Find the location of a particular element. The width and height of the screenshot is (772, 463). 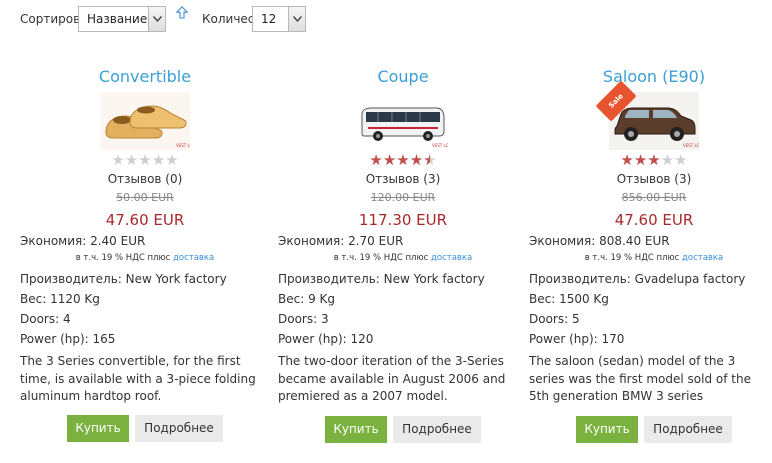

power: Power (hp): 170 is located at coordinates (577, 339).